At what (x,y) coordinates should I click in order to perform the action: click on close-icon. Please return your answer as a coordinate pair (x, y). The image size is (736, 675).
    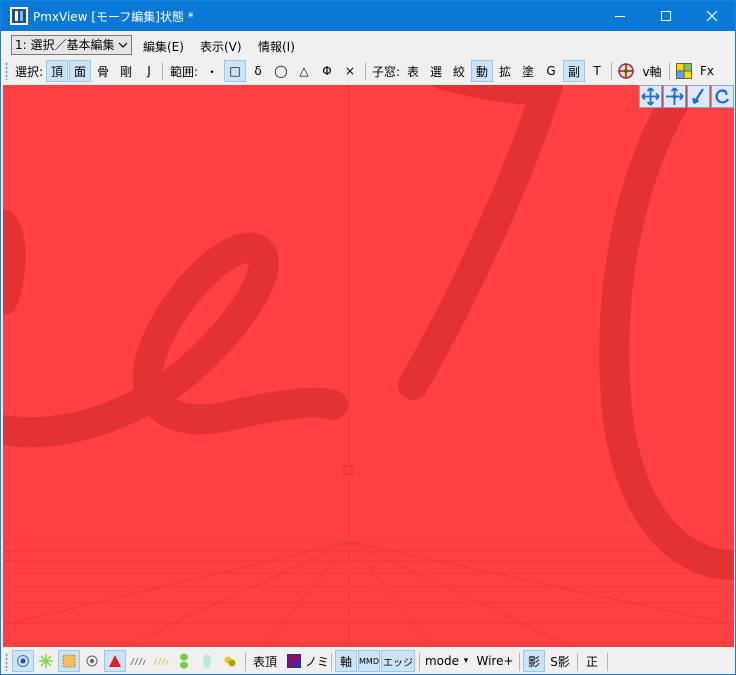
    Looking at the image, I should click on (712, 16).